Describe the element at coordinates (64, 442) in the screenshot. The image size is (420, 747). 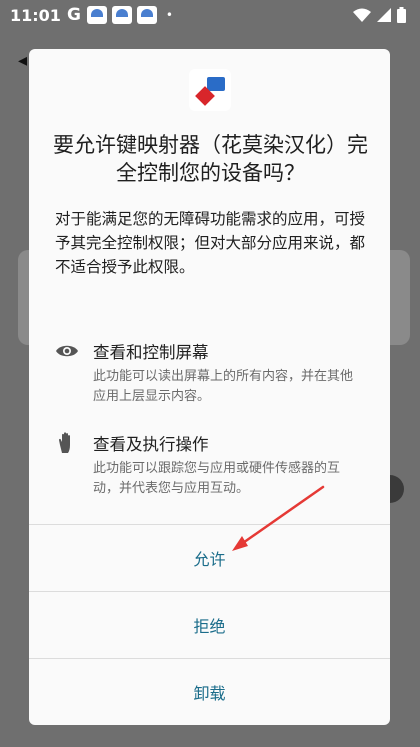
I see `hand-icon` at that location.